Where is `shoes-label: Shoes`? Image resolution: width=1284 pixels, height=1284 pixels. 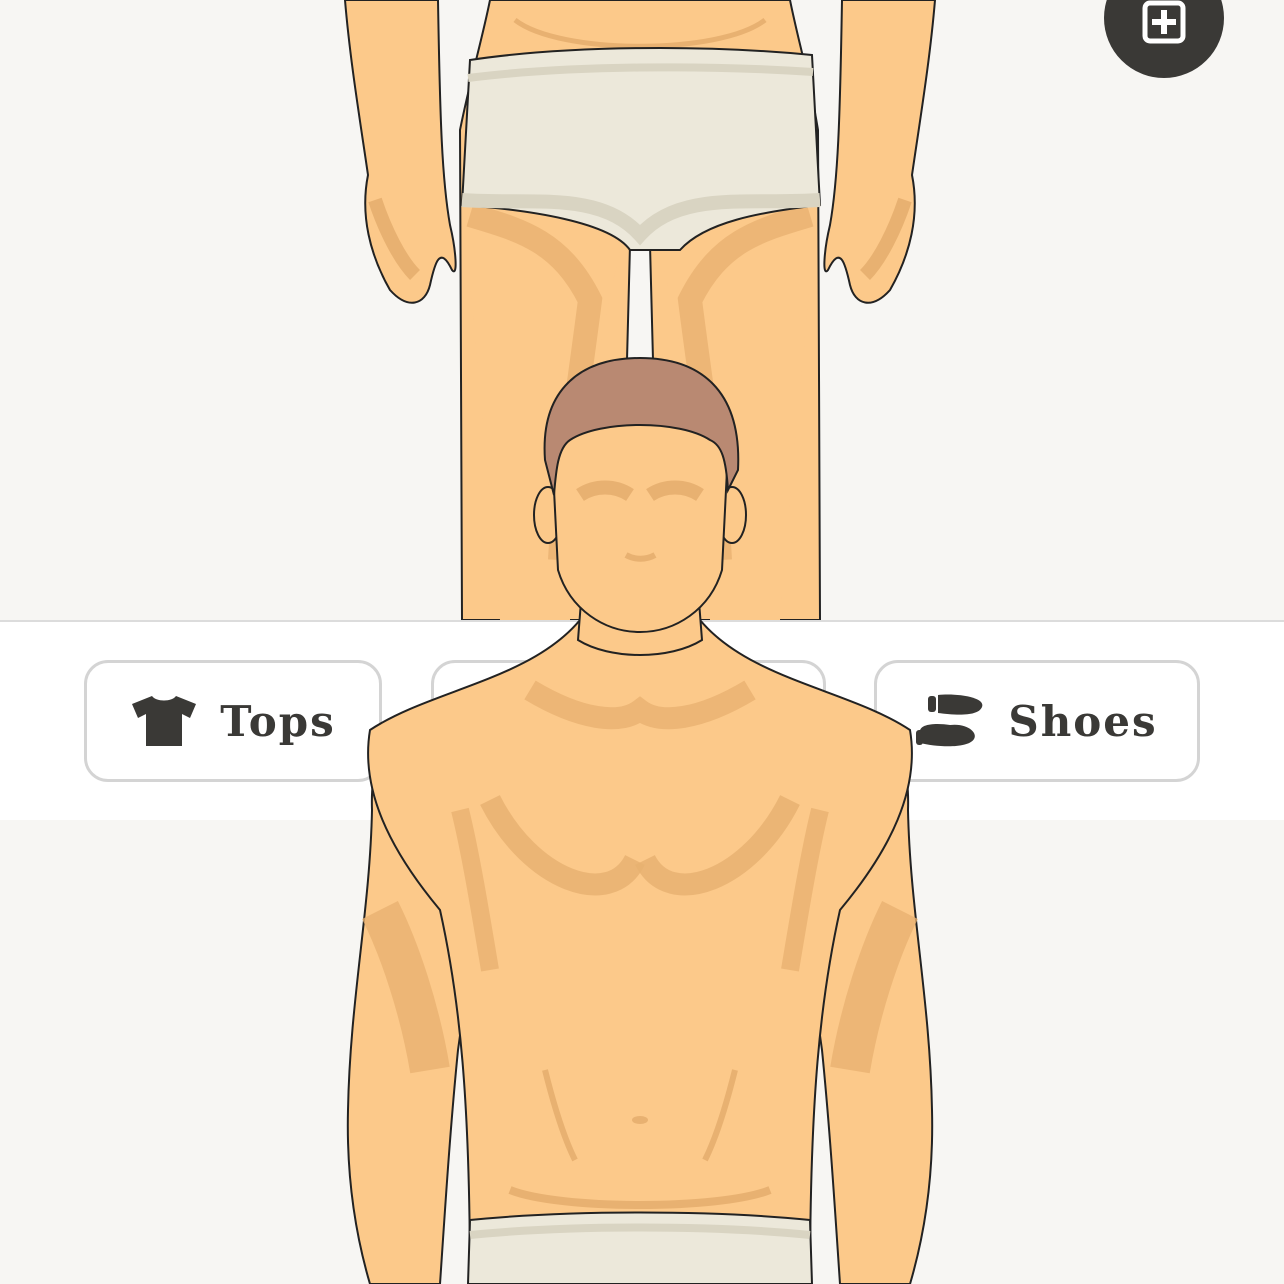
shoes-label: Shoes is located at coordinates (1083, 721).